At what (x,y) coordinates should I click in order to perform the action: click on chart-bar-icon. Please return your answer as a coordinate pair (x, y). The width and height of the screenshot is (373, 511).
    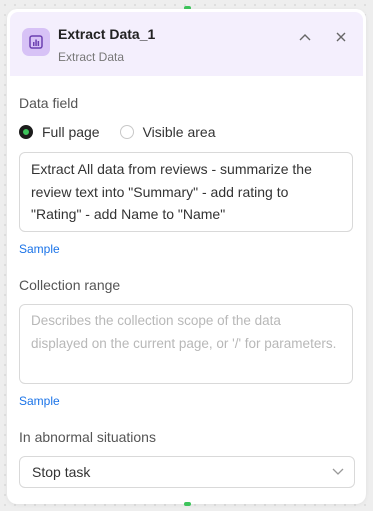
    Looking at the image, I should click on (36, 42).